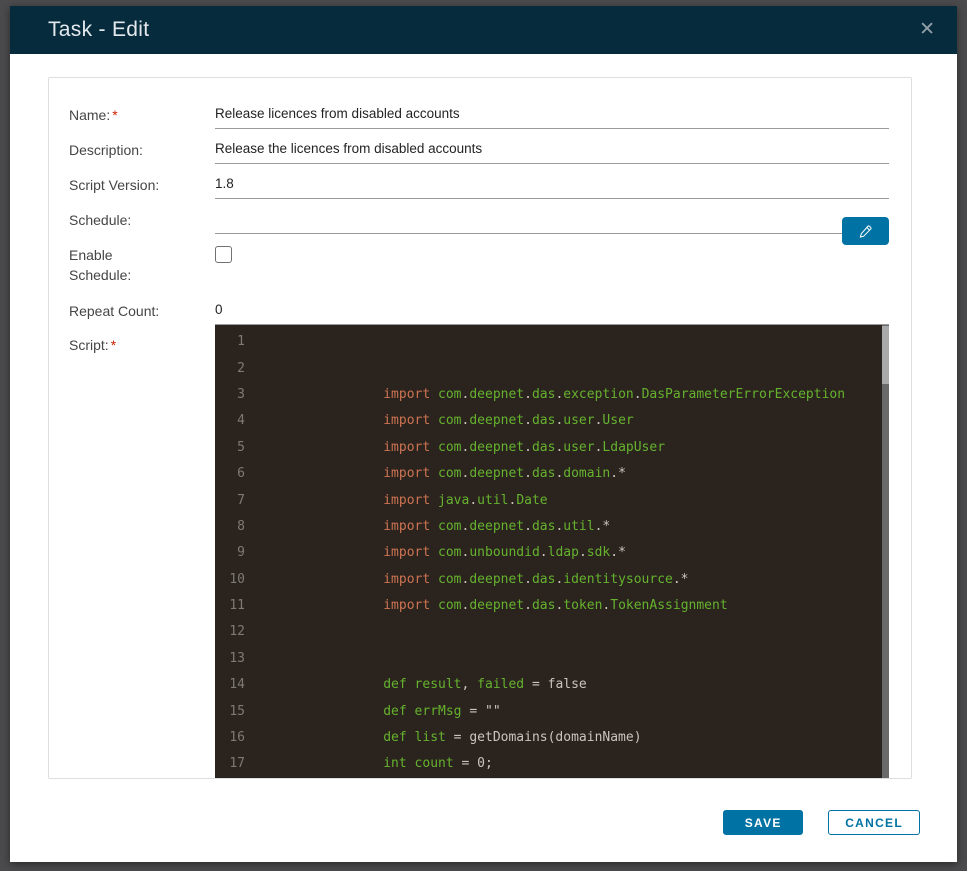  I want to click on code-line: 16 def list = getDomains(domainName), so click(552, 738).